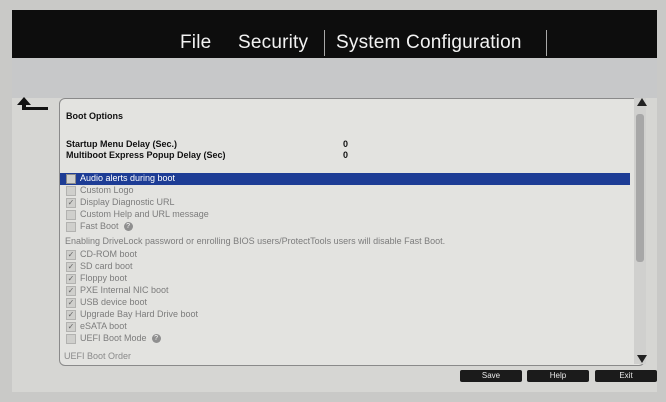 The height and width of the screenshot is (402, 666). What do you see at coordinates (124, 290) in the screenshot?
I see `option-label: PXE Internal NIC boot` at bounding box center [124, 290].